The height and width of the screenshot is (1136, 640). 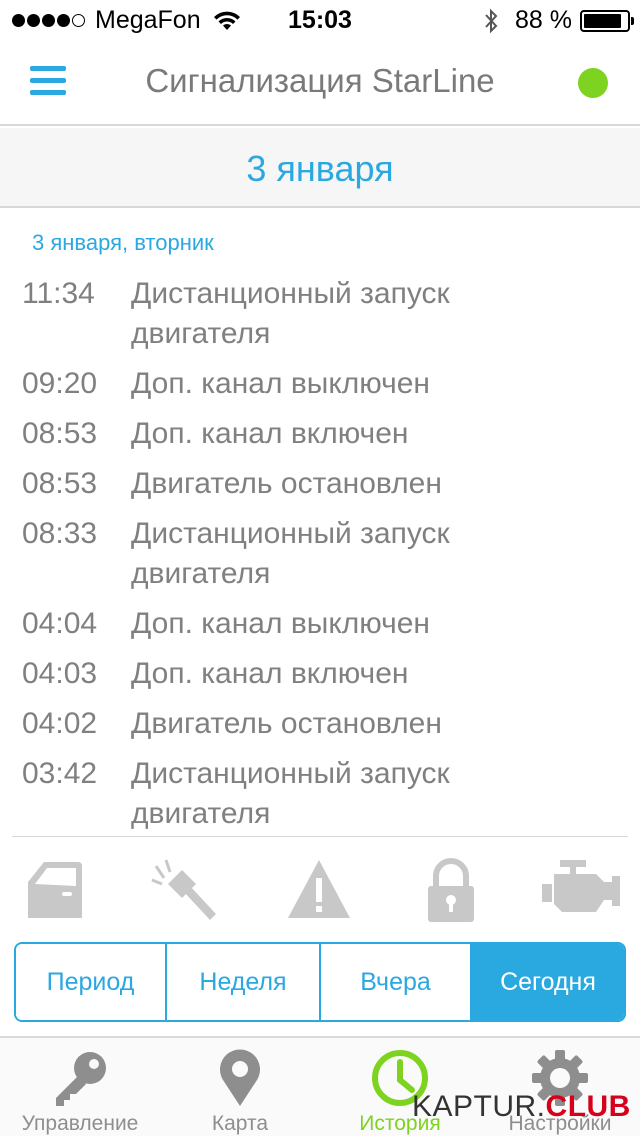 I want to click on event-row: 11:34 Дистанционный запуск двигателя, so click(x=320, y=314).